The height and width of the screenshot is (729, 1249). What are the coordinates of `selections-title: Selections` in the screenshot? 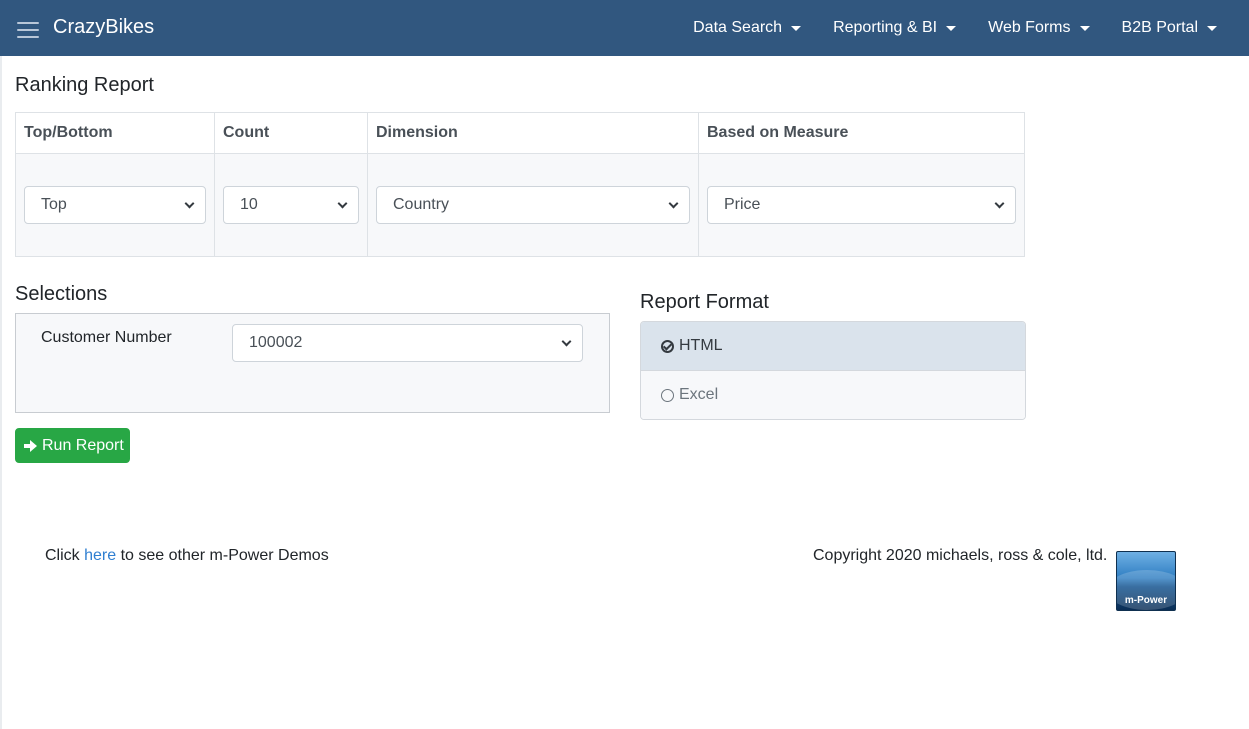 It's located at (61, 294).